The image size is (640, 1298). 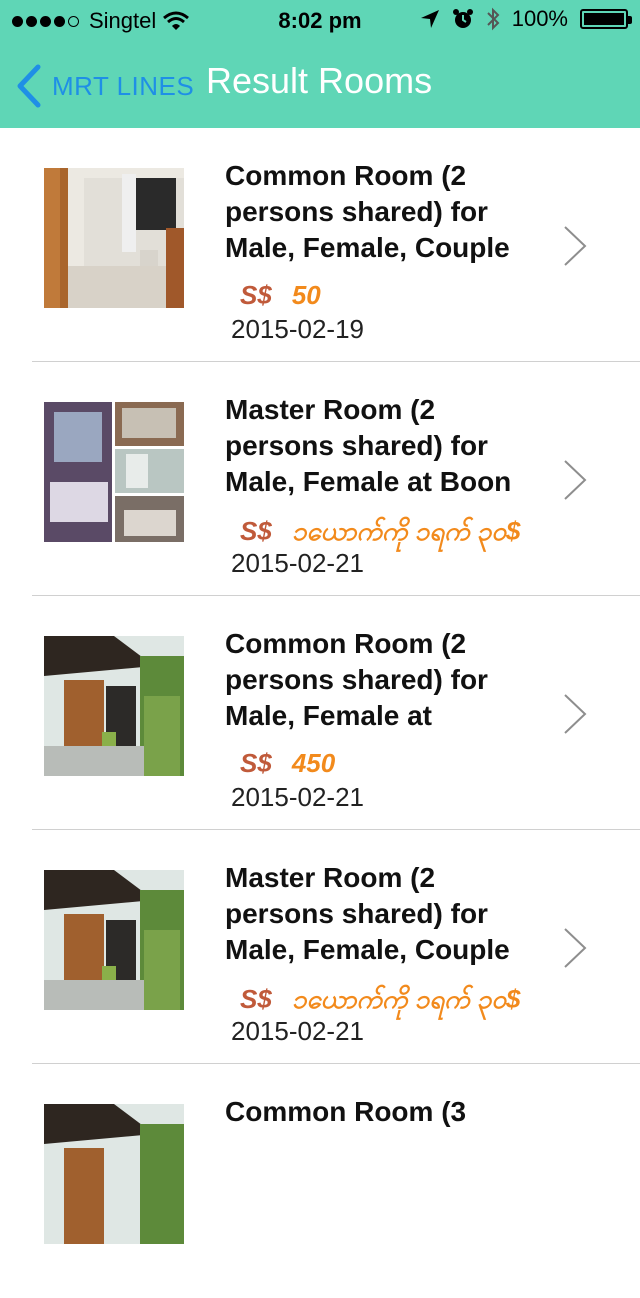 I want to click on room-date: 2015-02-19, so click(x=297, y=329).